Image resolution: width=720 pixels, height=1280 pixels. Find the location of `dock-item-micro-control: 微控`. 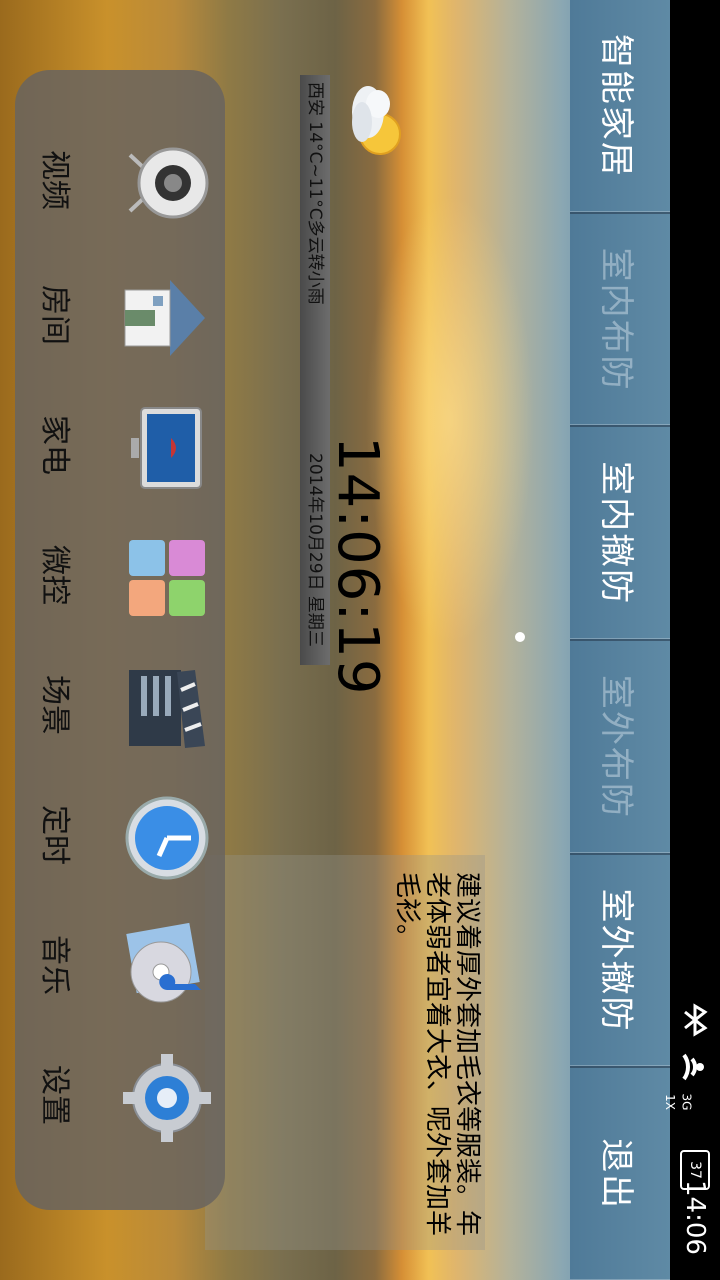

dock-item-micro-control: 微控 is located at coordinates (115, 575).